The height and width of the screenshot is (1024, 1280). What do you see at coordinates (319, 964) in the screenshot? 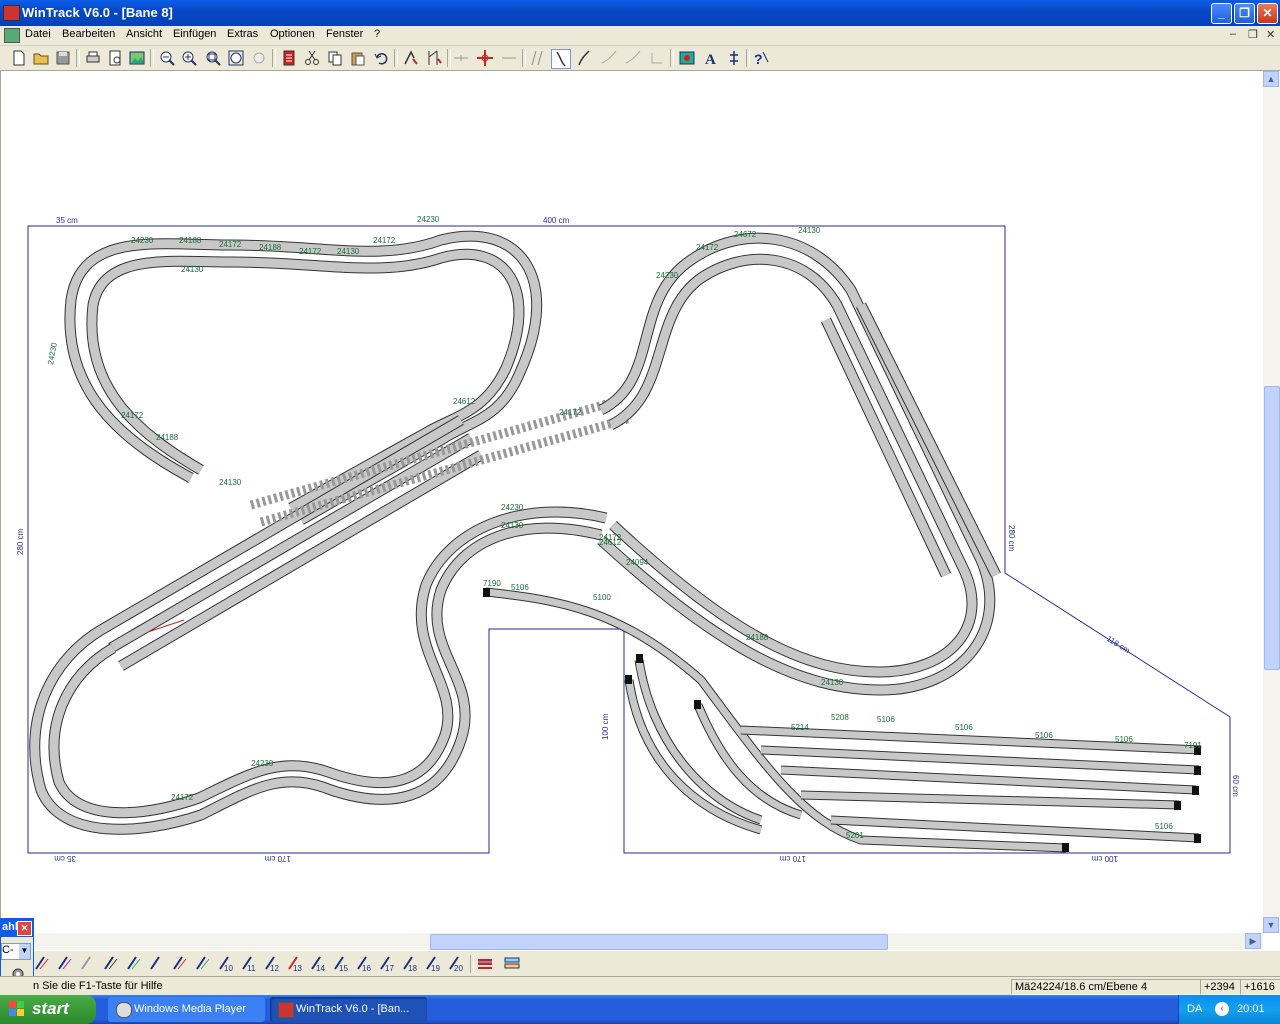
I see `layer-13-icon: 14` at bounding box center [319, 964].